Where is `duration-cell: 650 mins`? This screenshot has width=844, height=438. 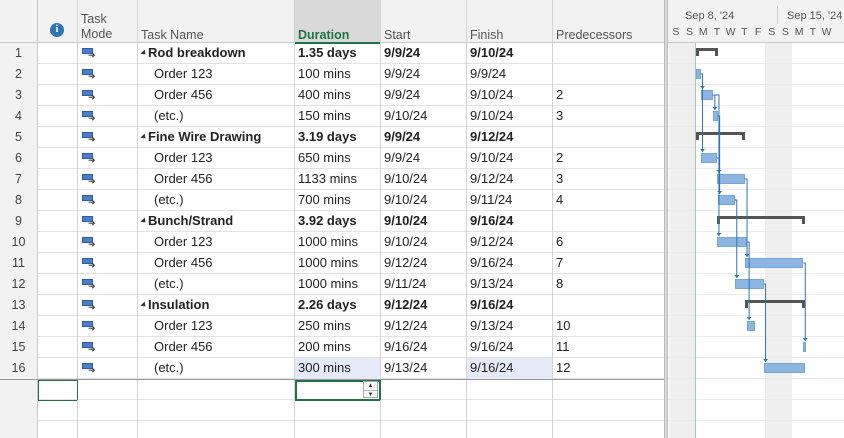 duration-cell: 650 mins is located at coordinates (338, 158).